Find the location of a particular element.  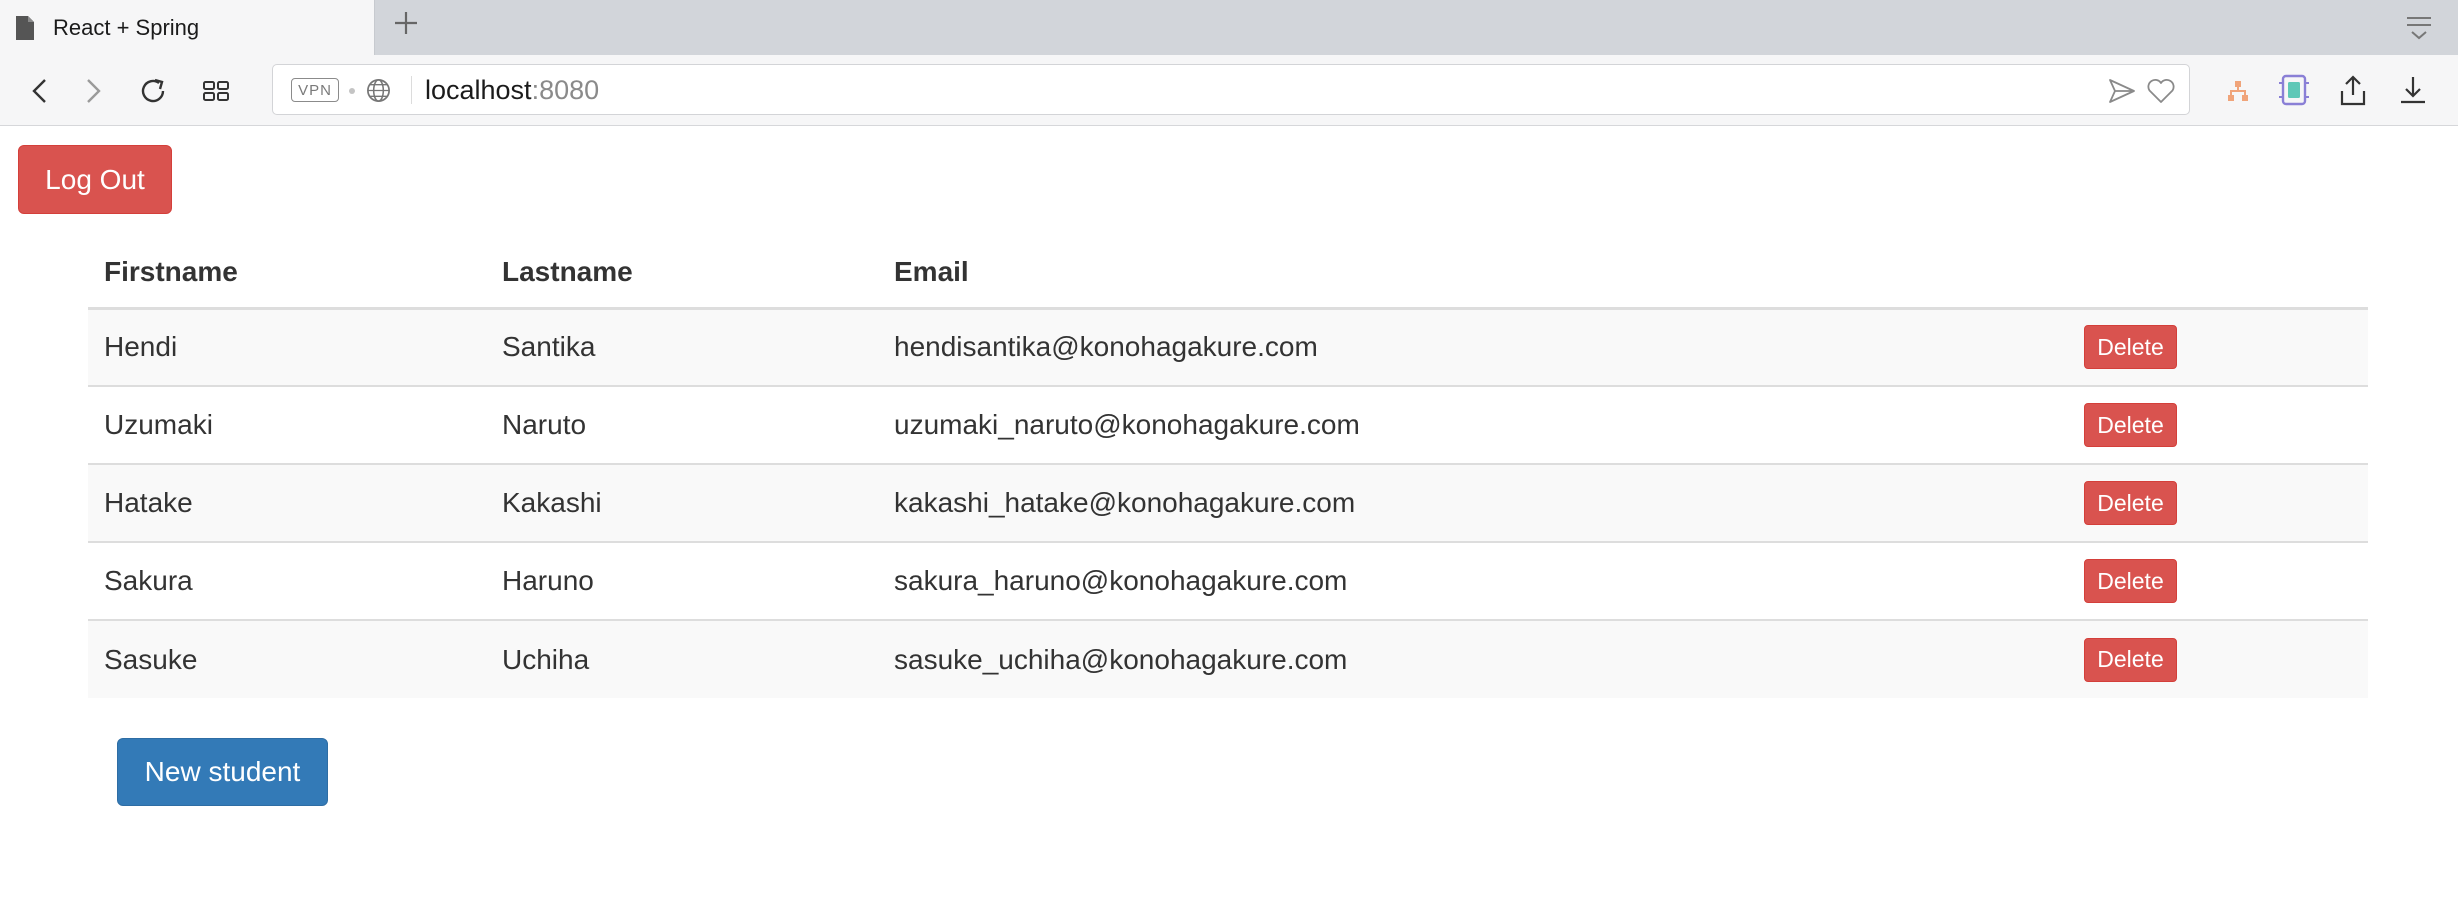

share-icon is located at coordinates (2353, 90).